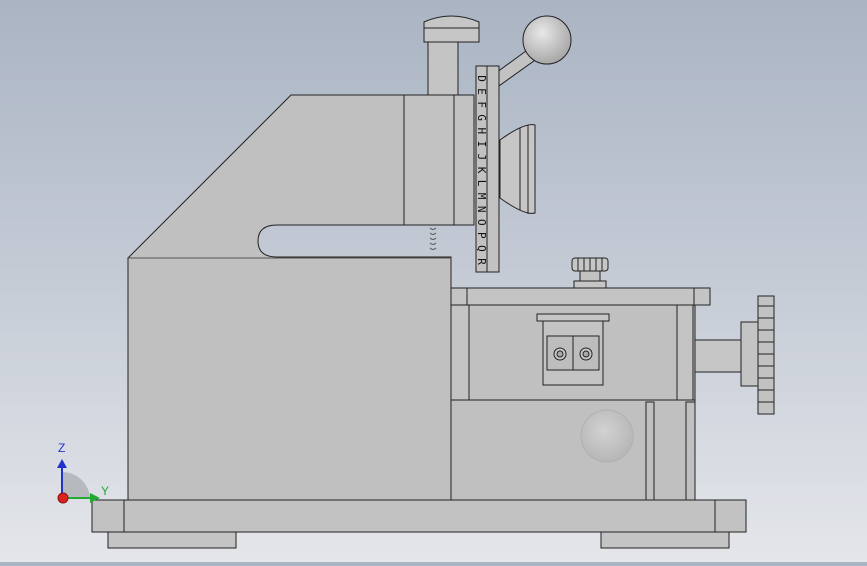  What do you see at coordinates (665, 540) in the screenshot?
I see `right-foot` at bounding box center [665, 540].